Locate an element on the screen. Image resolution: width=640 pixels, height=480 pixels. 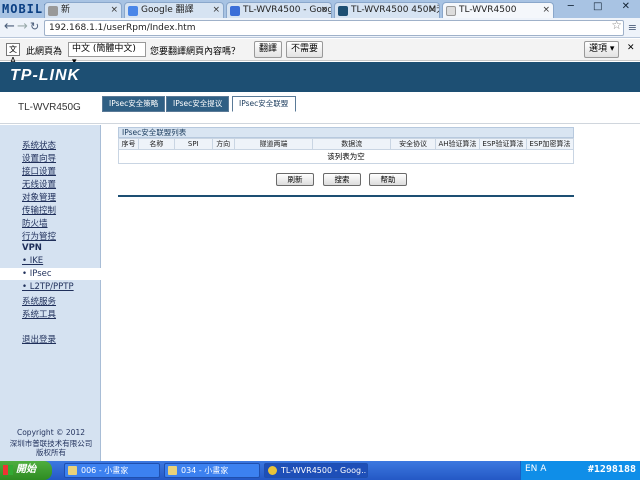
sidebar-item-ipsec: • IPsec is located at coordinates (37, 274).